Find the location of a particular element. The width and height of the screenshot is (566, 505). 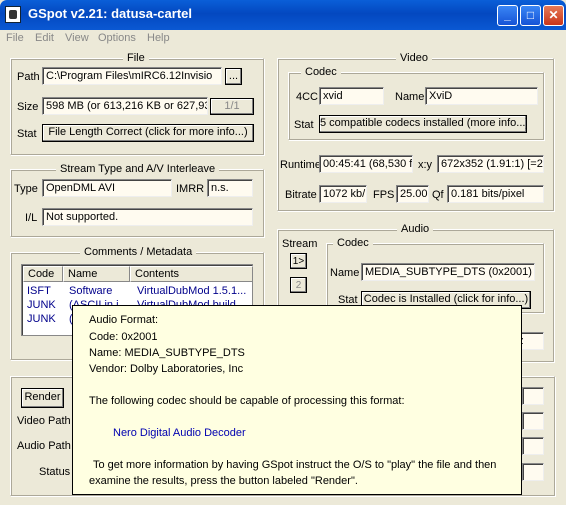

qf-field: 0.181 bits/pixel is located at coordinates (495, 194).